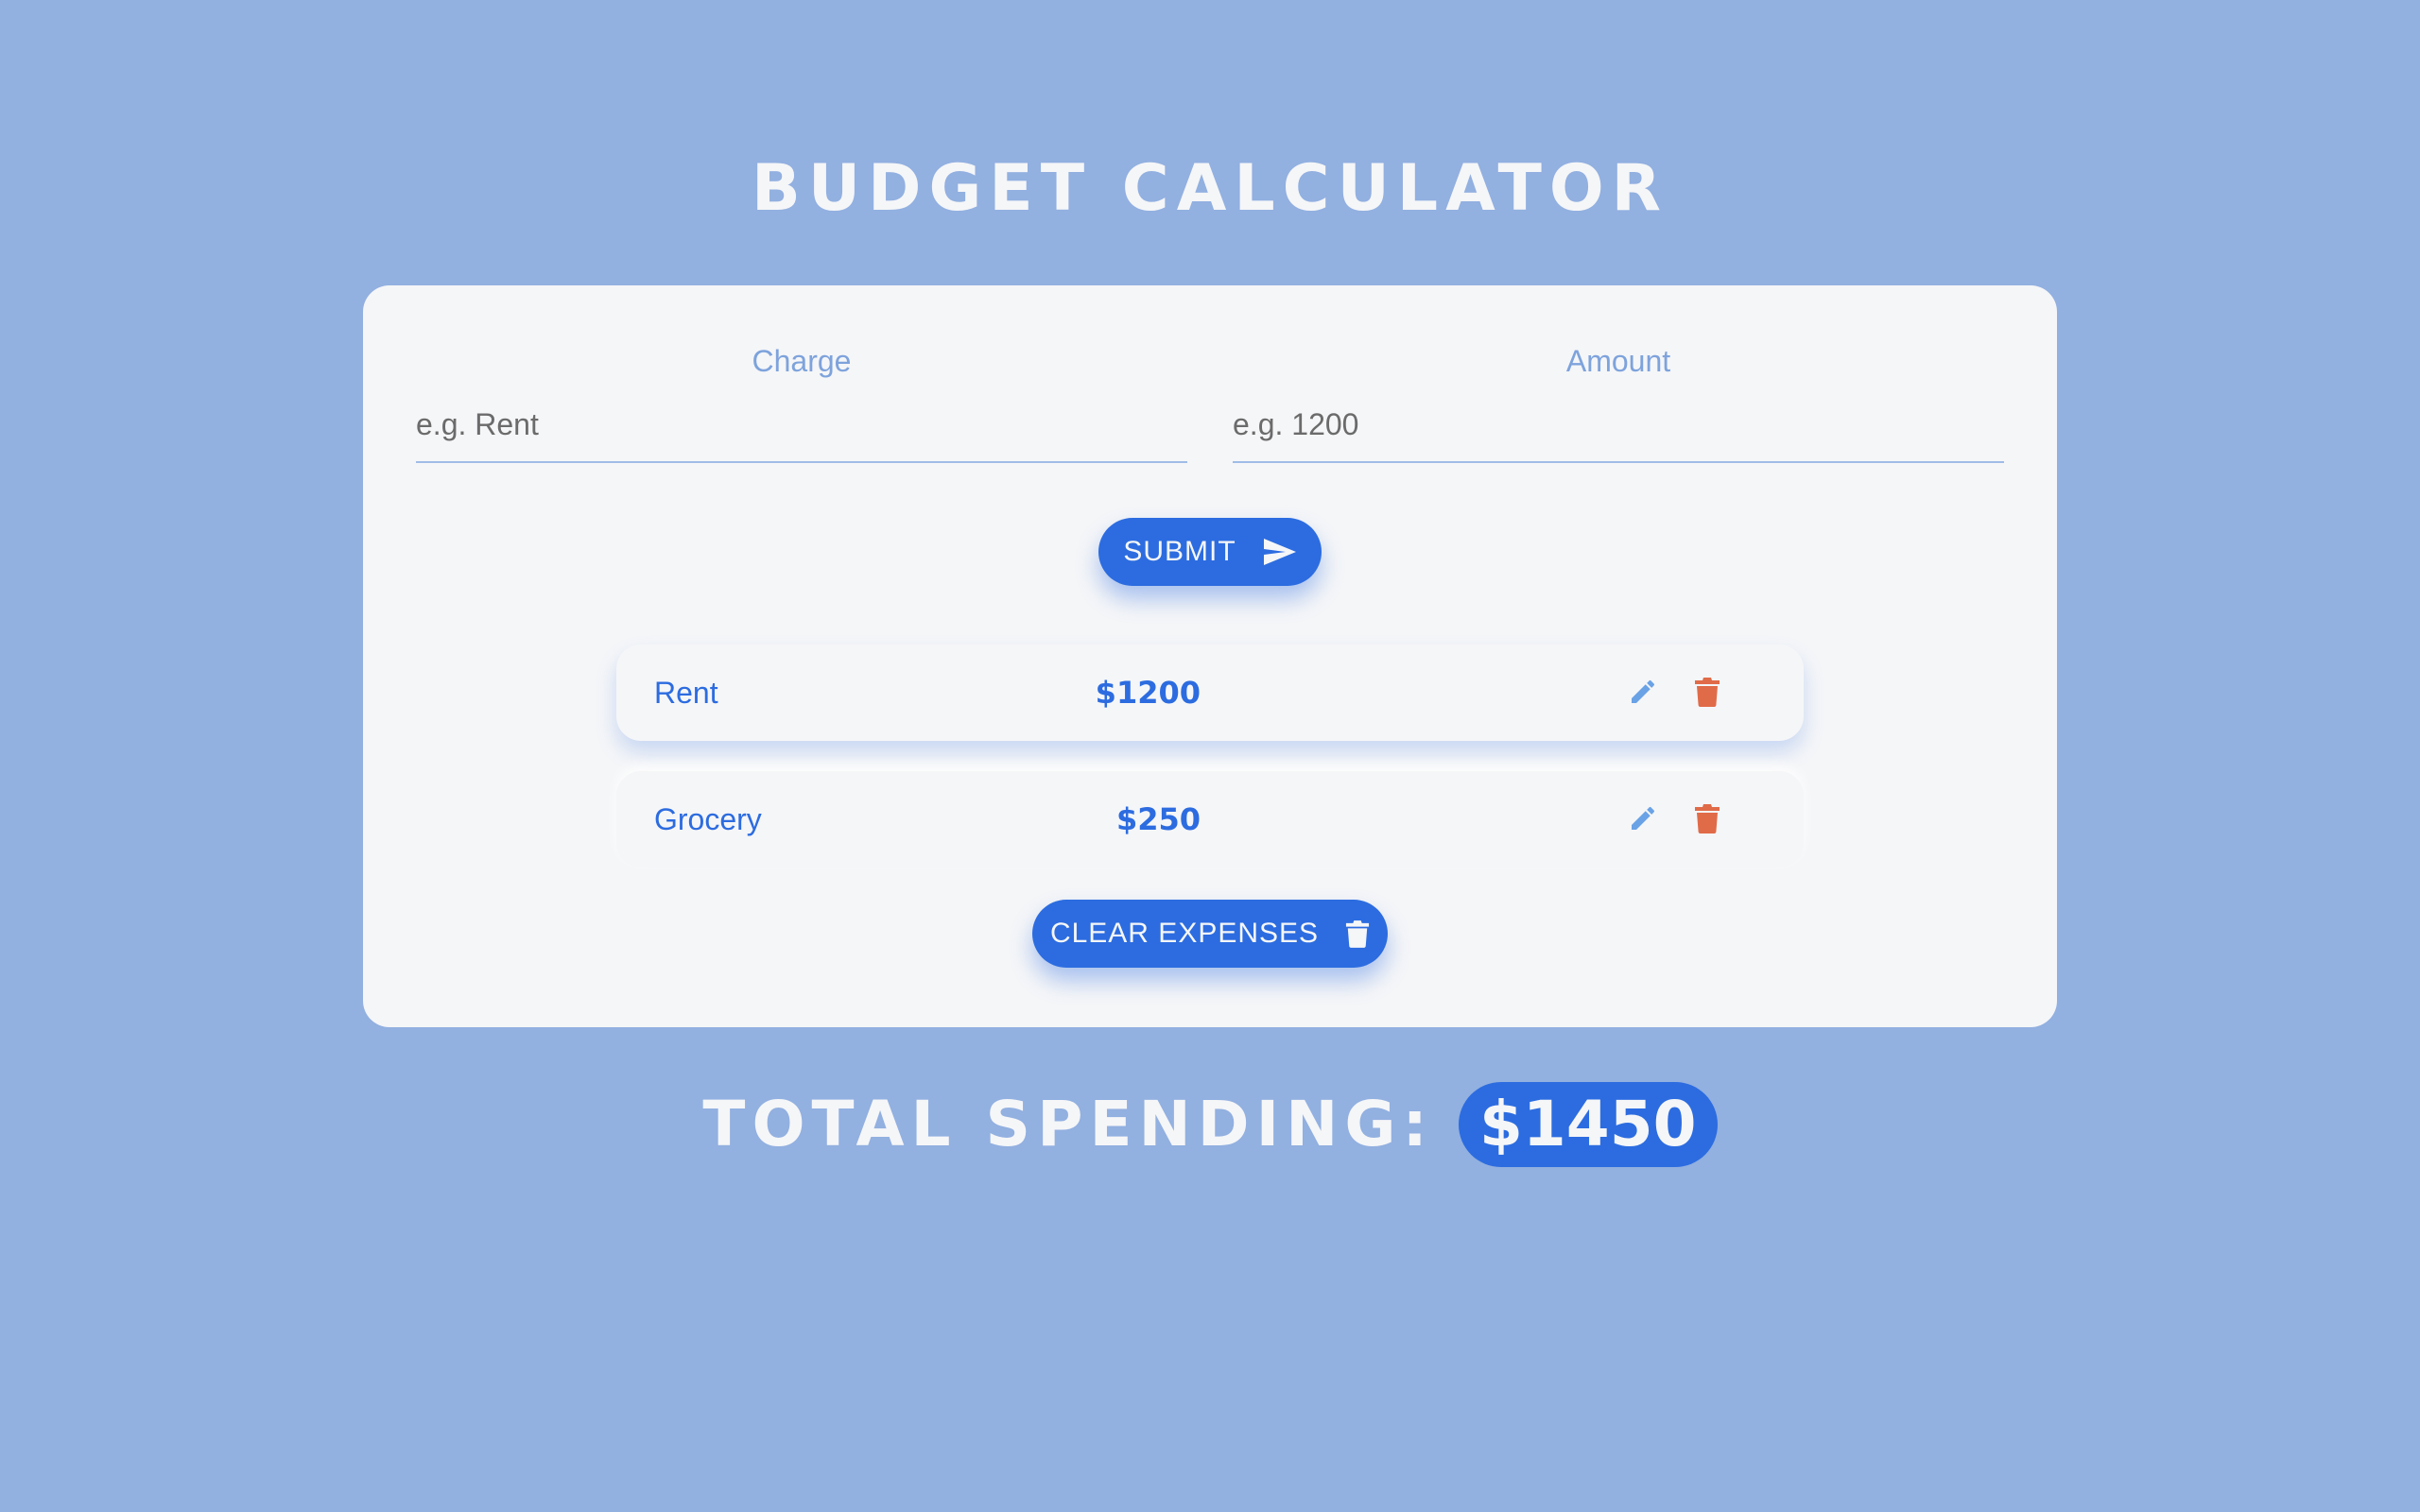 This screenshot has width=2420, height=1512. I want to click on clear-expenses-label: CLEAR EXPENSES, so click(1184, 933).